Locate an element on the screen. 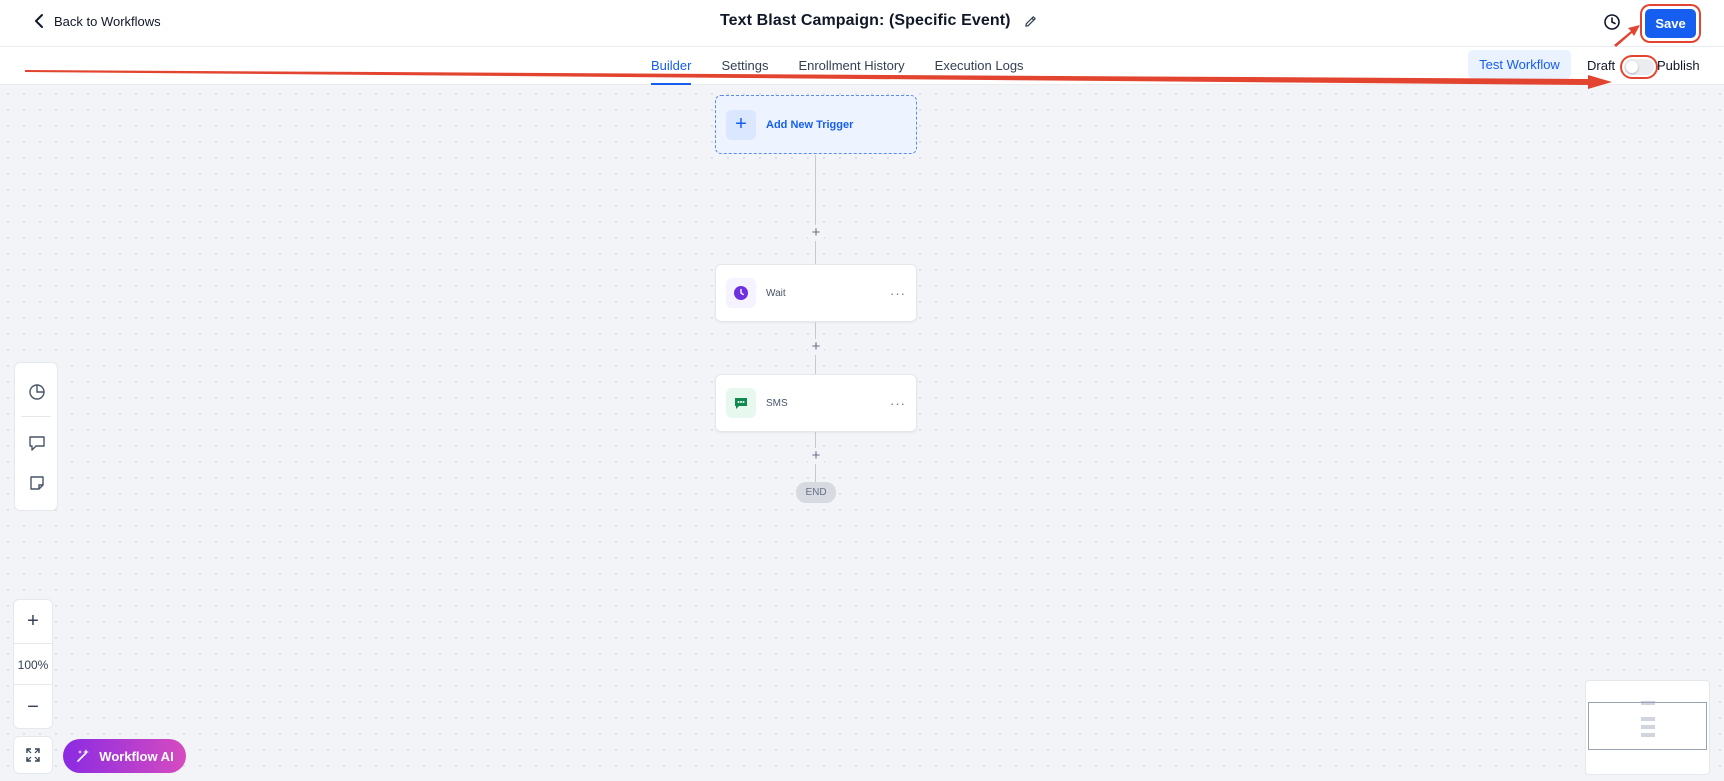  zoom-in-button: + is located at coordinates (33, 621).